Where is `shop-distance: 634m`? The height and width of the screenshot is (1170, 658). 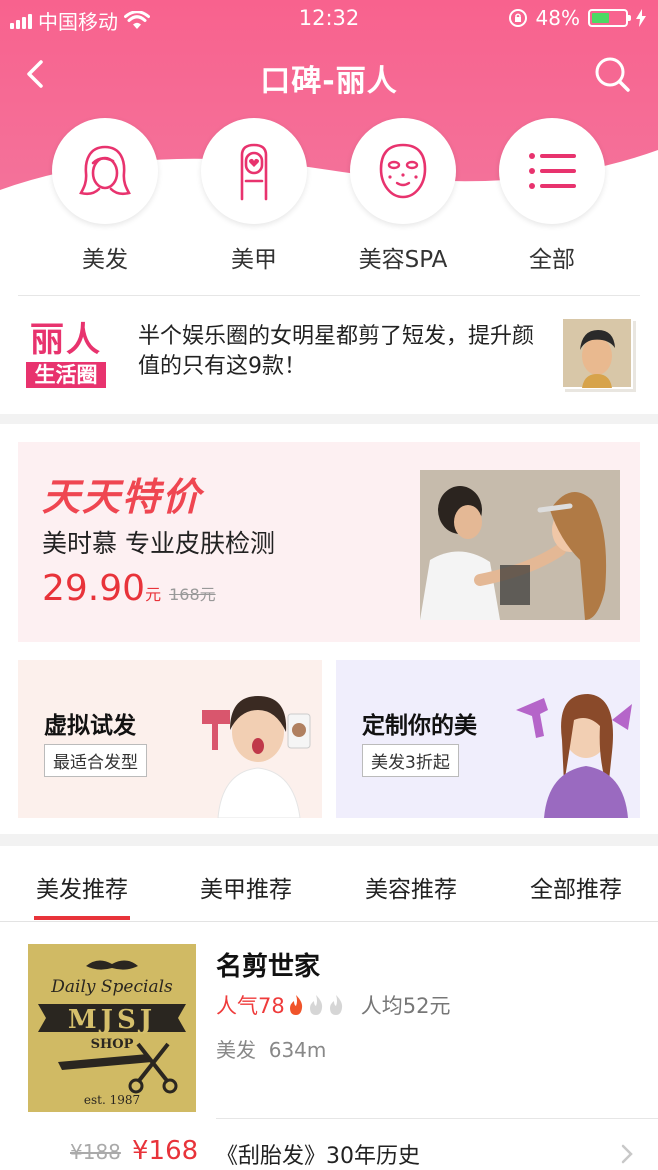
shop-distance: 634m is located at coordinates (297, 1050).